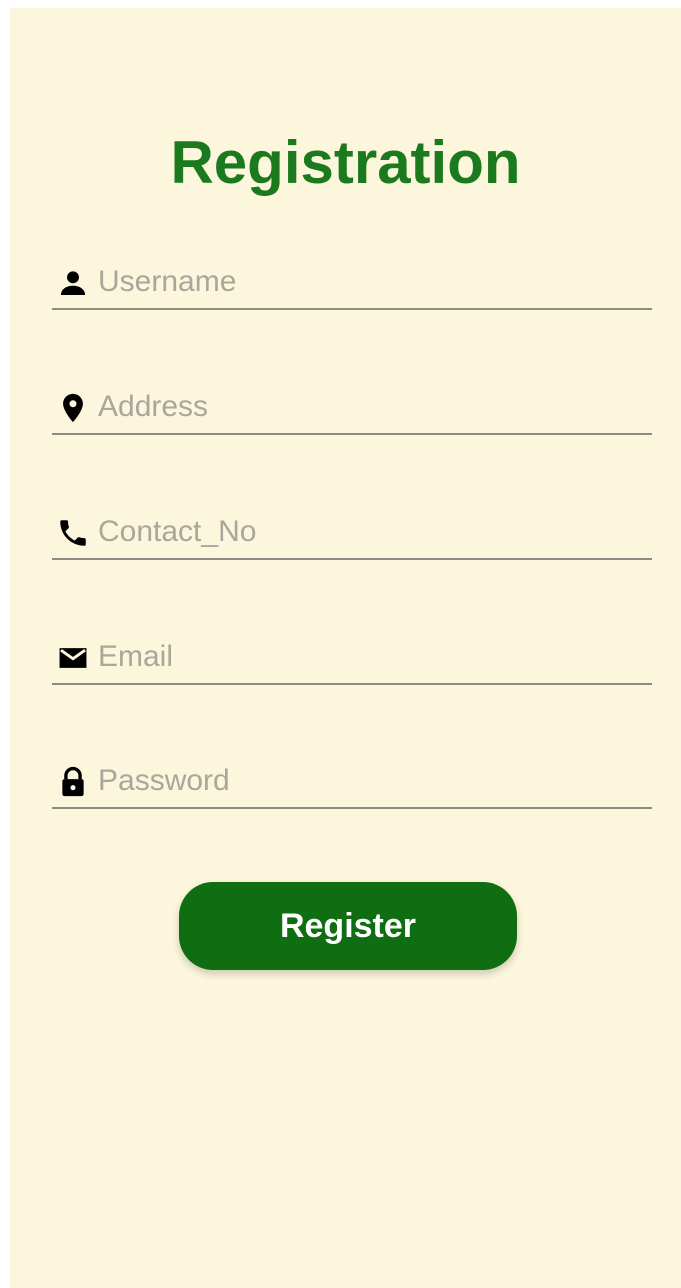  I want to click on register-button: Register, so click(348, 926).